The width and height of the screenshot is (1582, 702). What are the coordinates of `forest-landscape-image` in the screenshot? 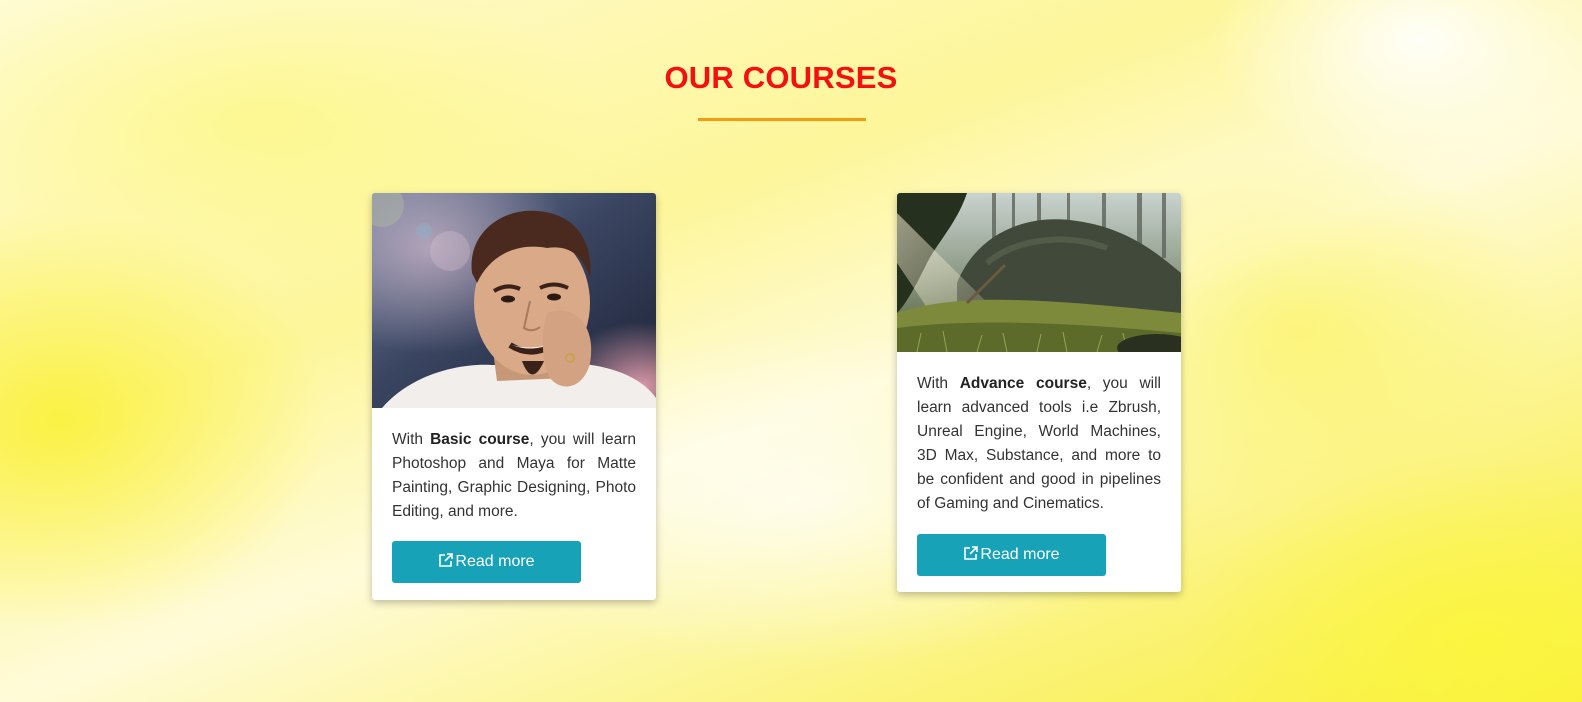 It's located at (1039, 272).